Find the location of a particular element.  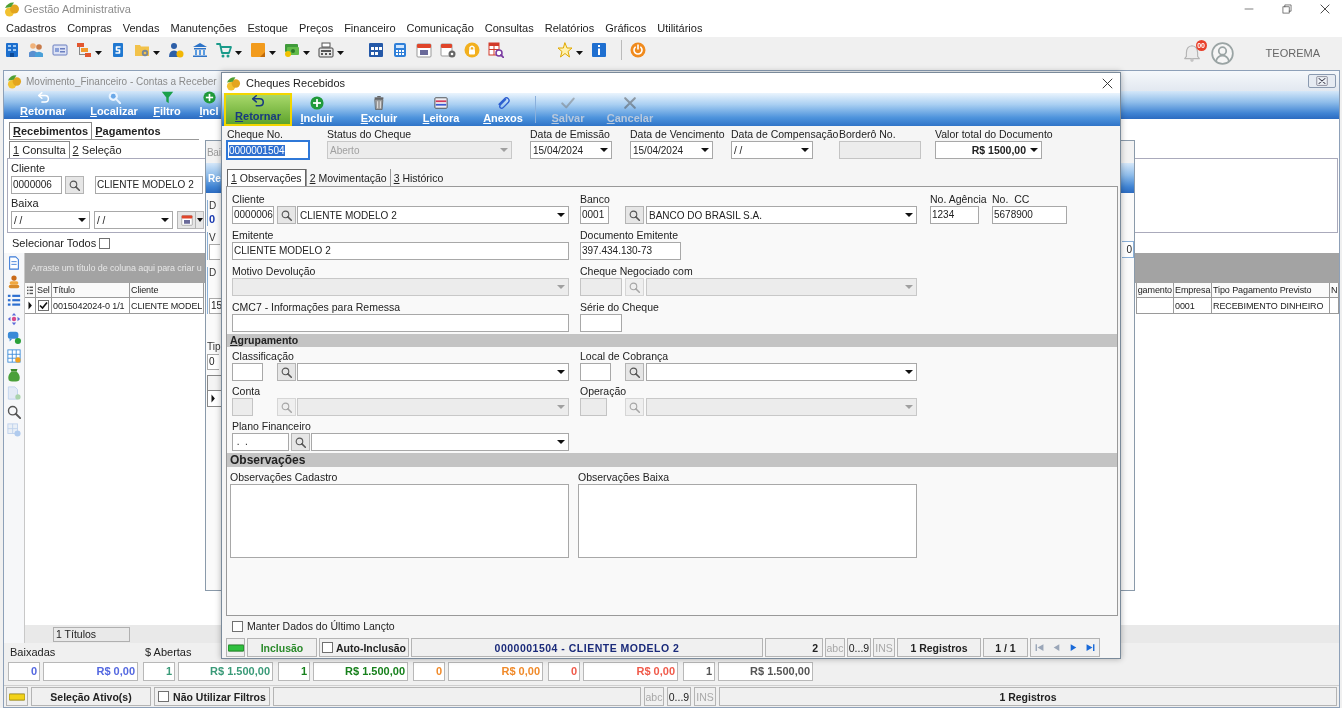

menu-item: Estoque is located at coordinates (267, 27).